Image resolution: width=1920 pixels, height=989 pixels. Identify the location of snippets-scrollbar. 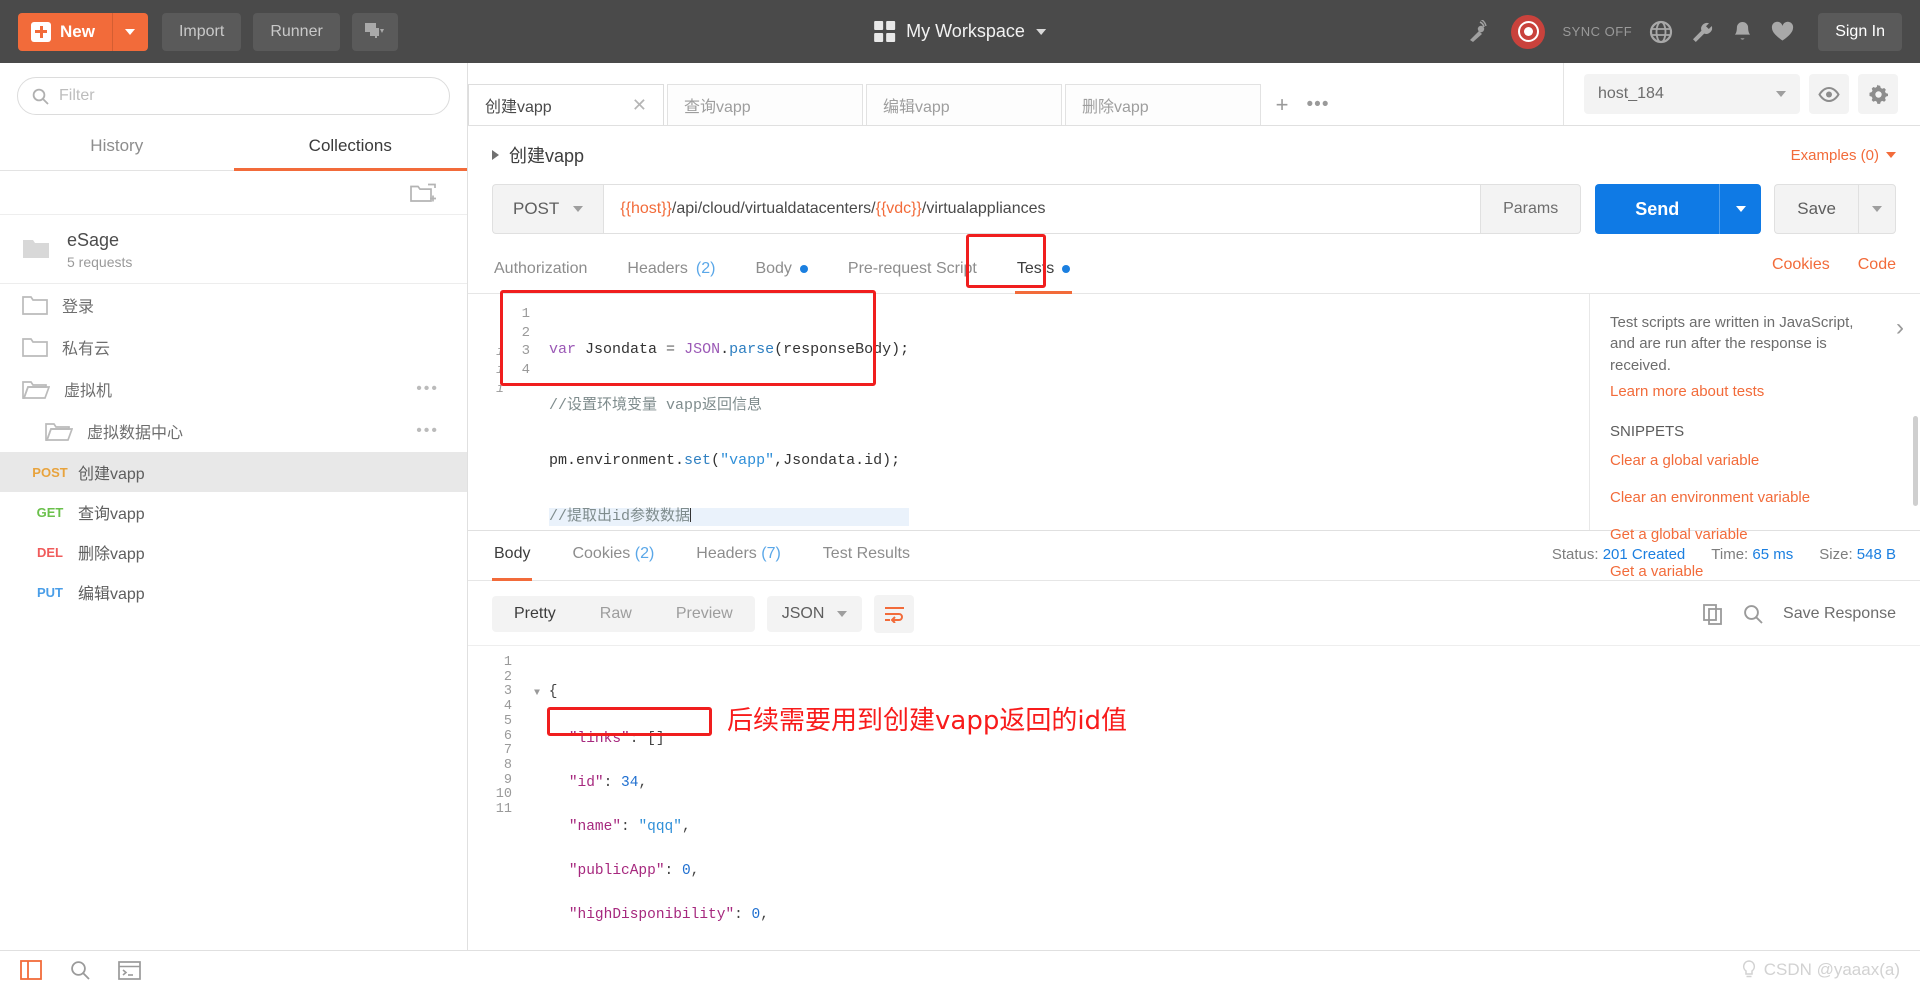
(1915, 461).